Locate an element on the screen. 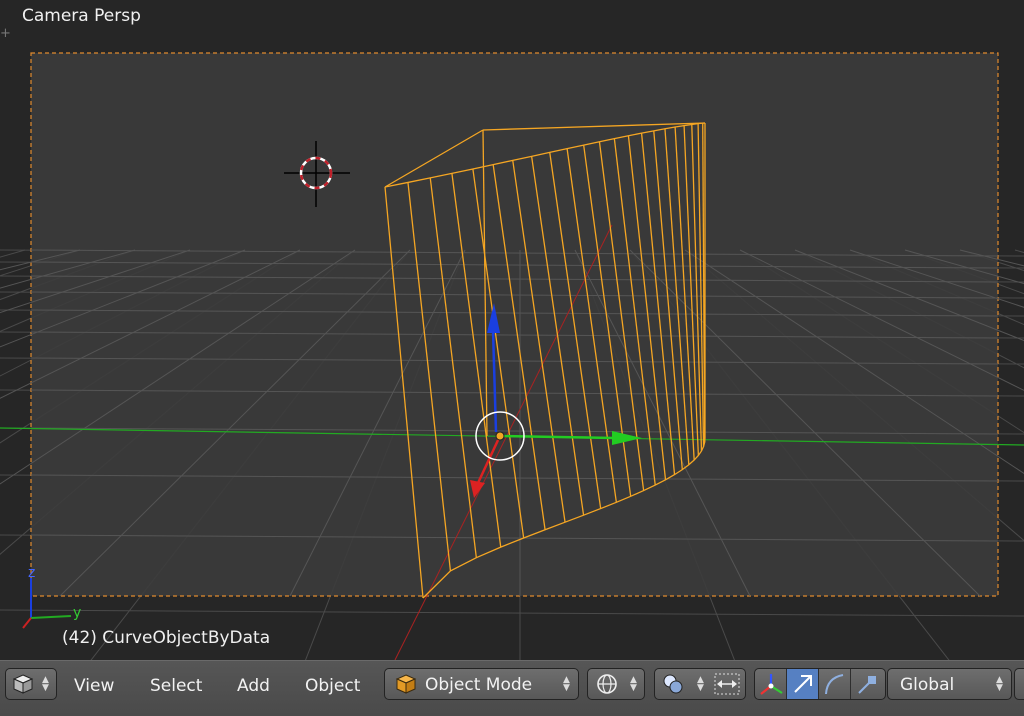  mode-label: Object Mode is located at coordinates (479, 685).